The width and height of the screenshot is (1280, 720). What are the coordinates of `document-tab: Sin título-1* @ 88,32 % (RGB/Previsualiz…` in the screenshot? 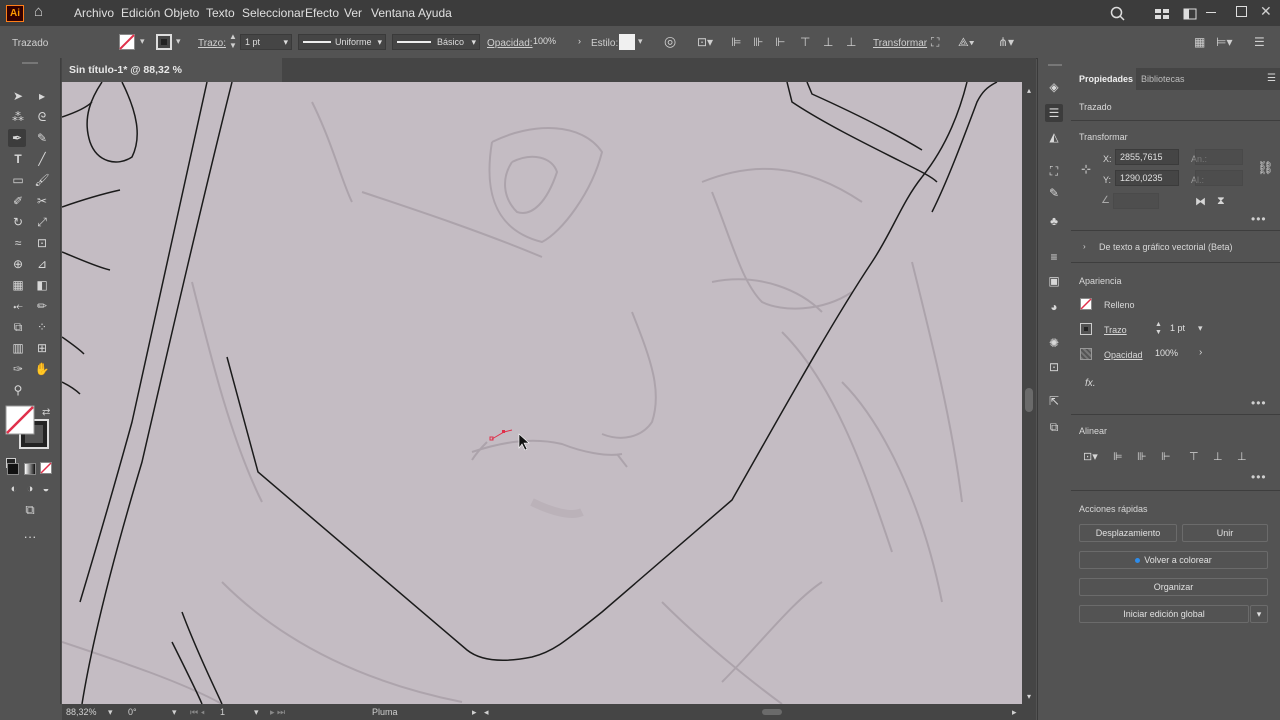 It's located at (172, 79).